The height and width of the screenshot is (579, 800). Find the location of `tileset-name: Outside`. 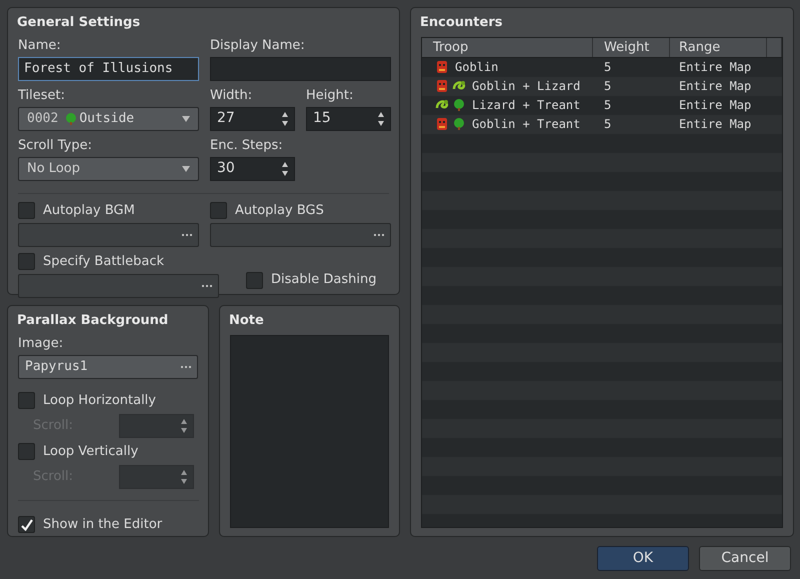

tileset-name: Outside is located at coordinates (106, 119).